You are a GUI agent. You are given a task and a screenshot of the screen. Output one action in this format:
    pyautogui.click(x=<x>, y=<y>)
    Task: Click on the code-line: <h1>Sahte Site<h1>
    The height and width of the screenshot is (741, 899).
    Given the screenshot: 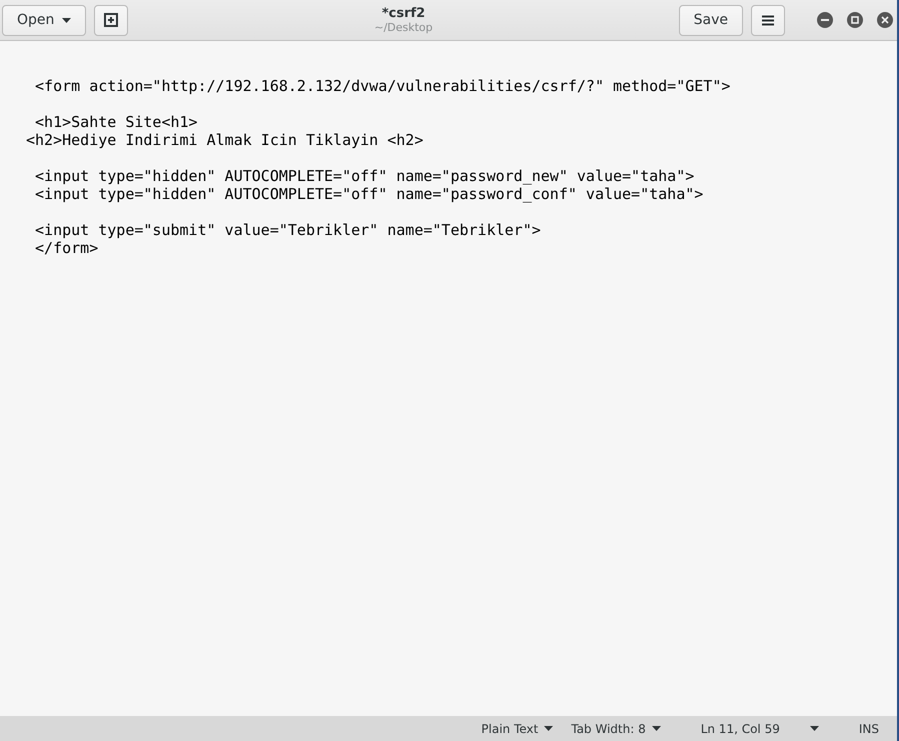 What is the action you would take?
    pyautogui.click(x=116, y=122)
    